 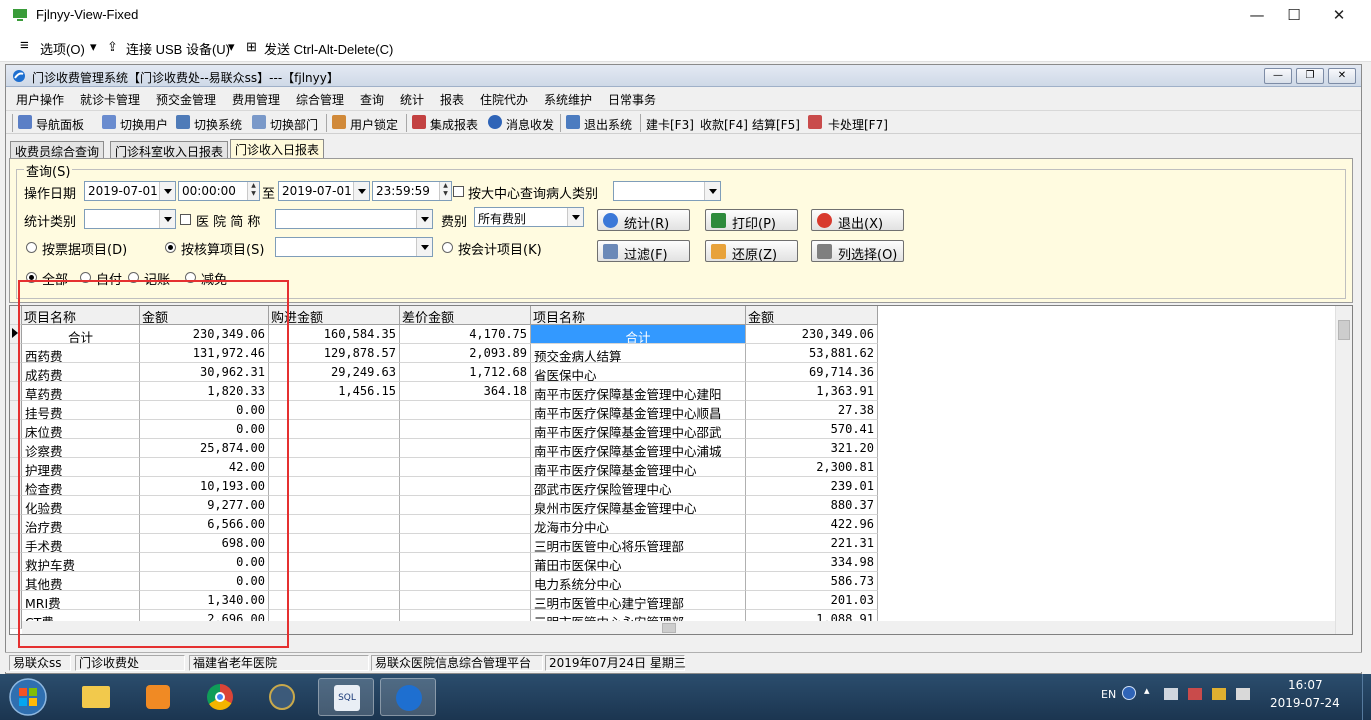 I want to click on hospital-select, so click(x=354, y=219).